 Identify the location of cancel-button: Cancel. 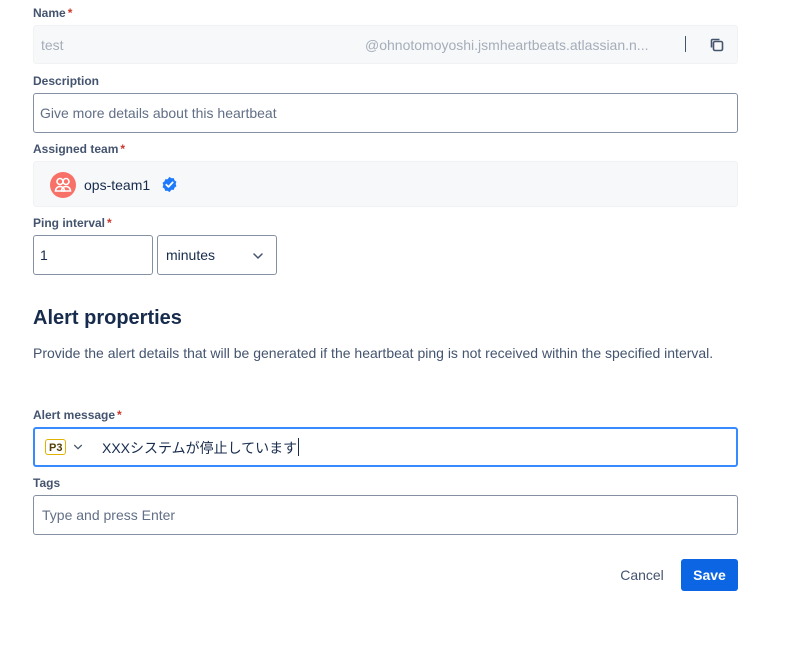
(642, 575).